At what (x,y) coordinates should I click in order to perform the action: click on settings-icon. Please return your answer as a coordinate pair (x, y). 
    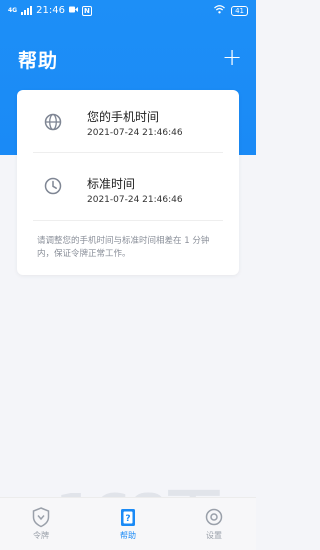
    Looking at the image, I should click on (214, 517).